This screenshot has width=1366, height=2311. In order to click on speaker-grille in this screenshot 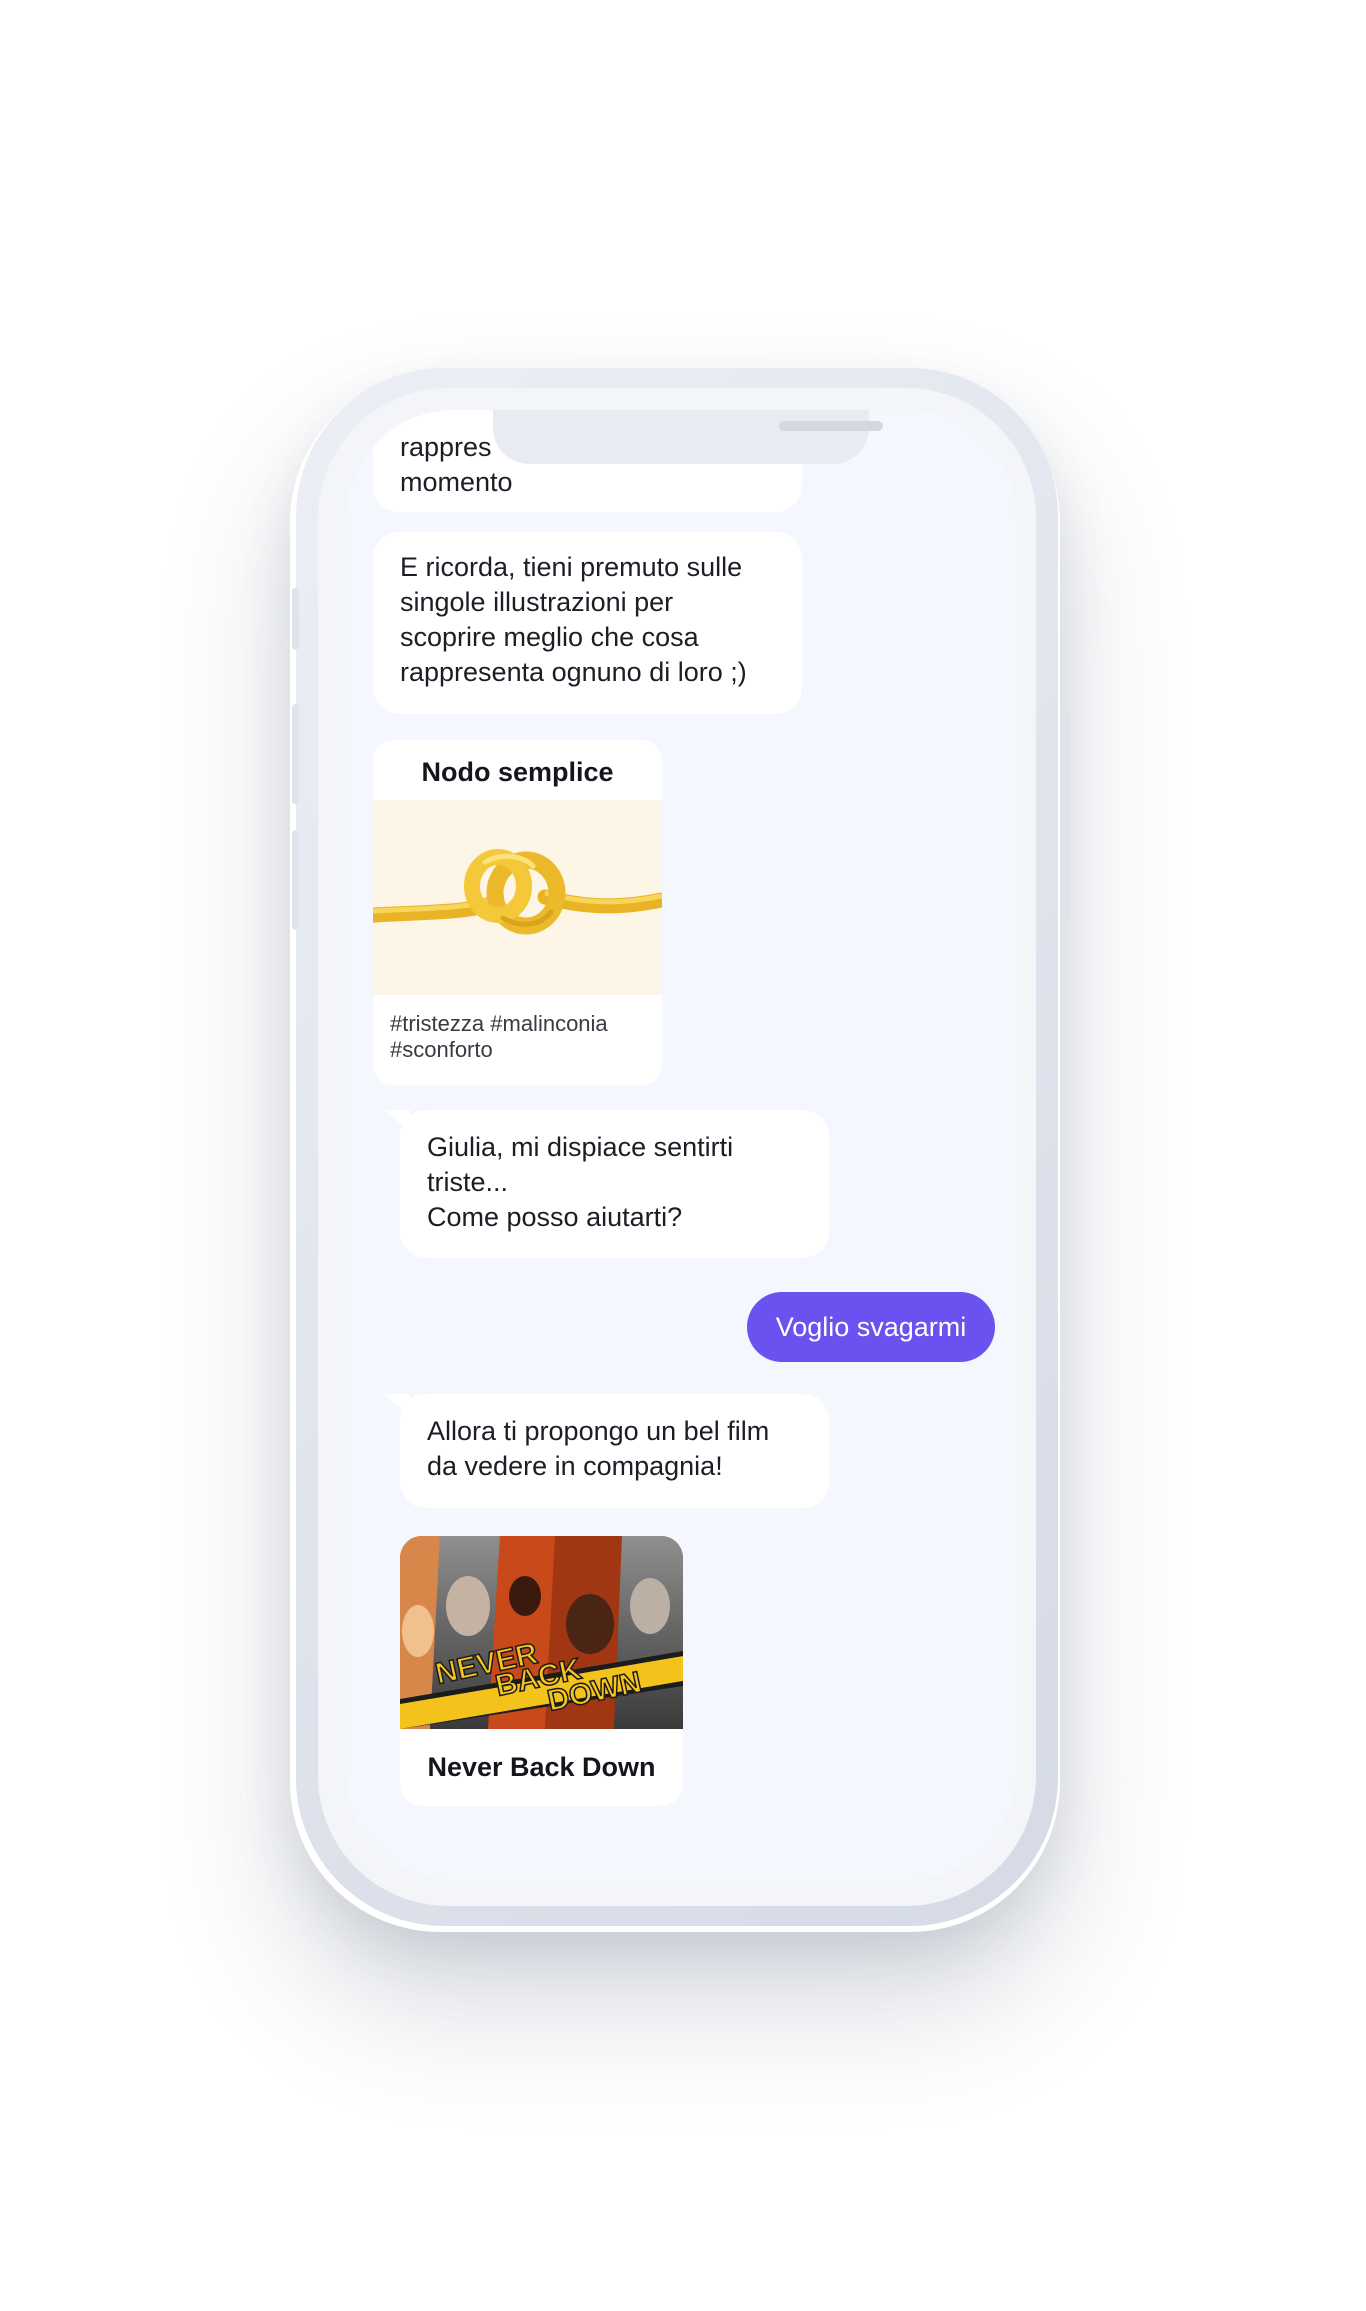, I will do `click(831, 426)`.